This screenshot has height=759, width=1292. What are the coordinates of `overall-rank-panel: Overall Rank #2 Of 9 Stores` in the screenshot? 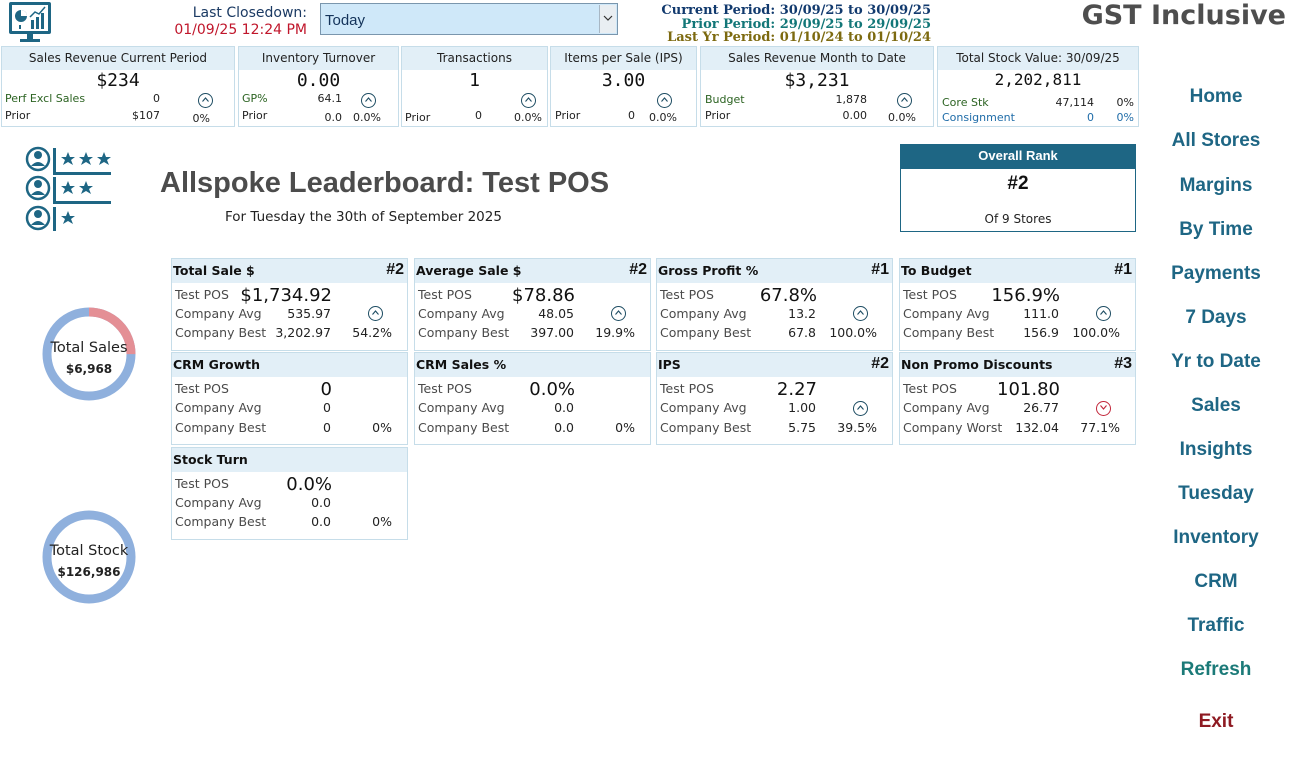 It's located at (1018, 188).